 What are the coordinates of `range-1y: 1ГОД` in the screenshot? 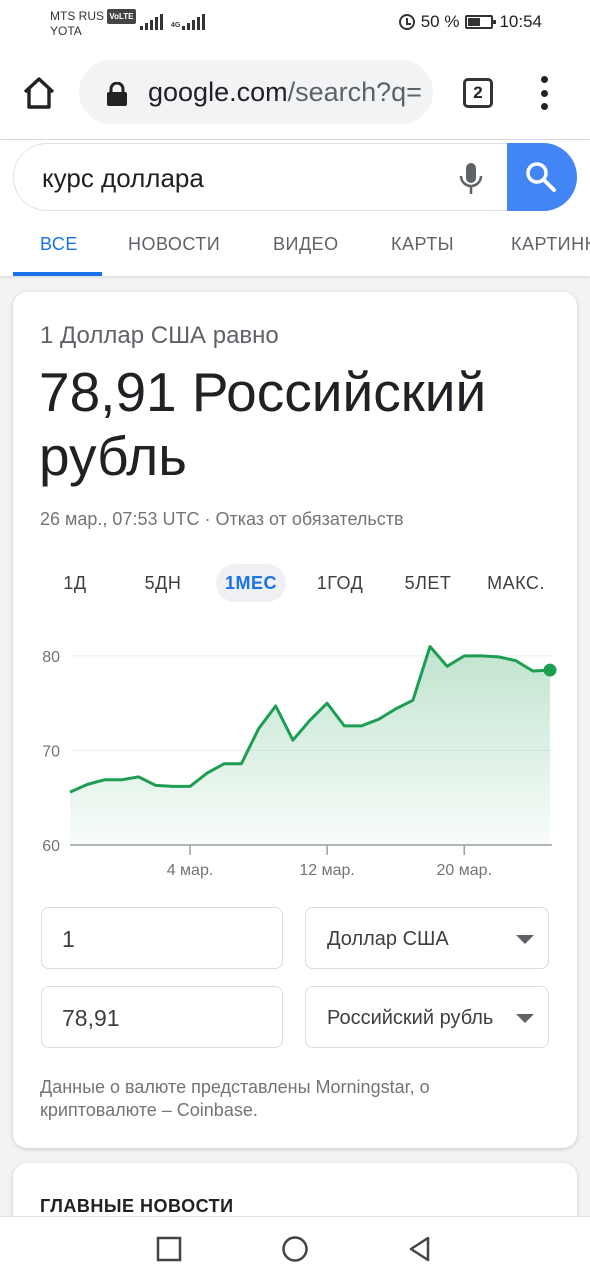 It's located at (340, 583).